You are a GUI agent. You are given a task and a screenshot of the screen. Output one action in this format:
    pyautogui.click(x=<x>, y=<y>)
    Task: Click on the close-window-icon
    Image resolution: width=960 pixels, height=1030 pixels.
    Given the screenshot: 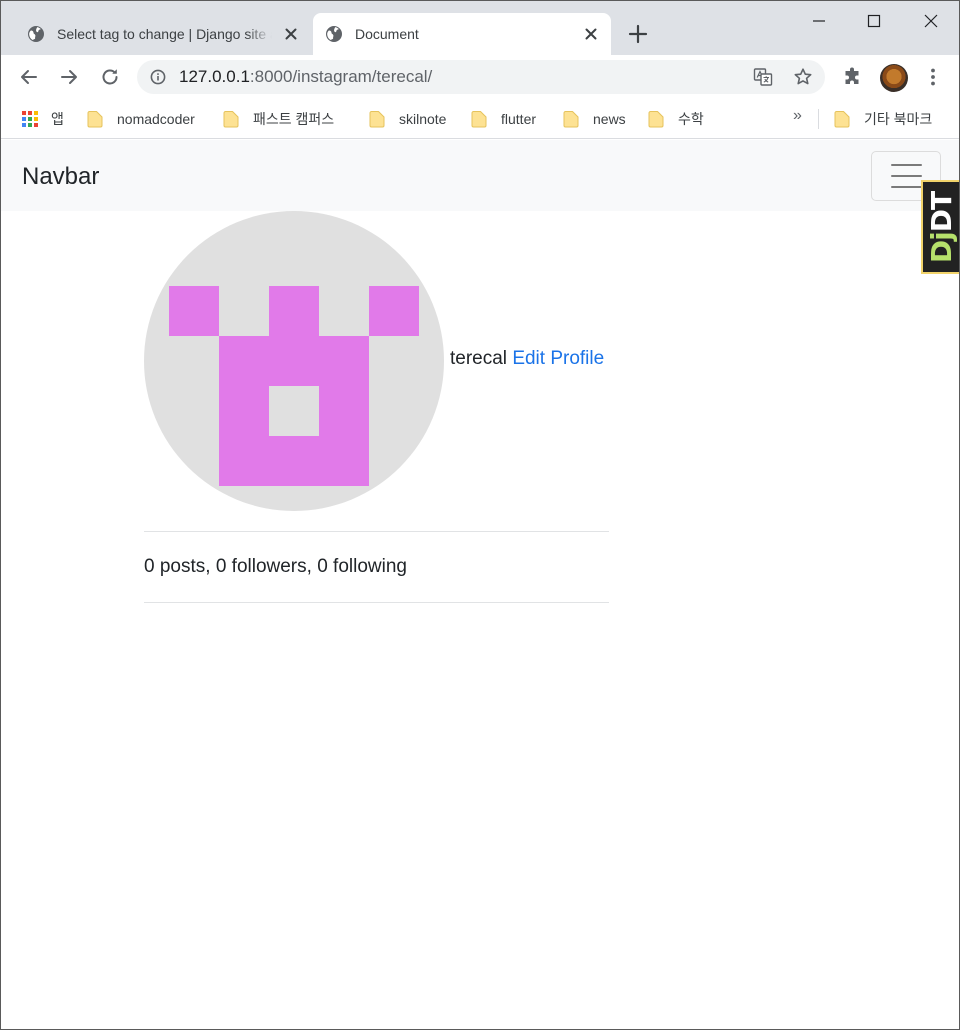 What is the action you would take?
    pyautogui.click(x=931, y=21)
    